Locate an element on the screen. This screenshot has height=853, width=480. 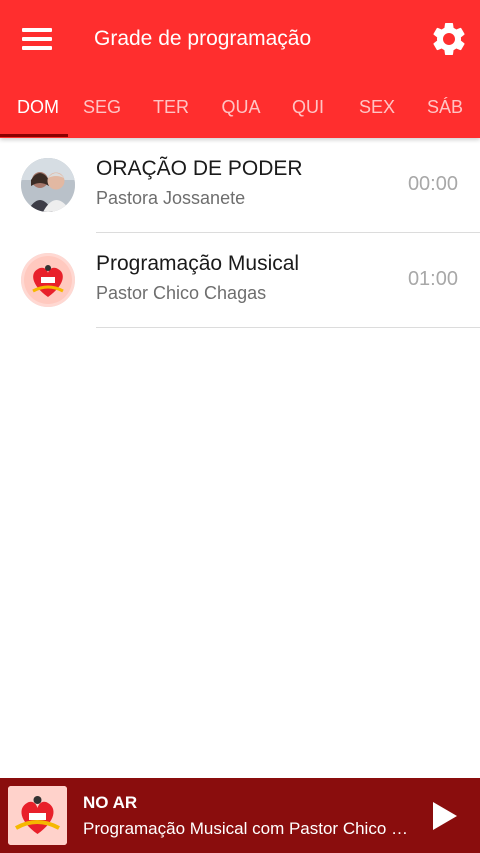
tab-sex: SEX is located at coordinates (377, 108).